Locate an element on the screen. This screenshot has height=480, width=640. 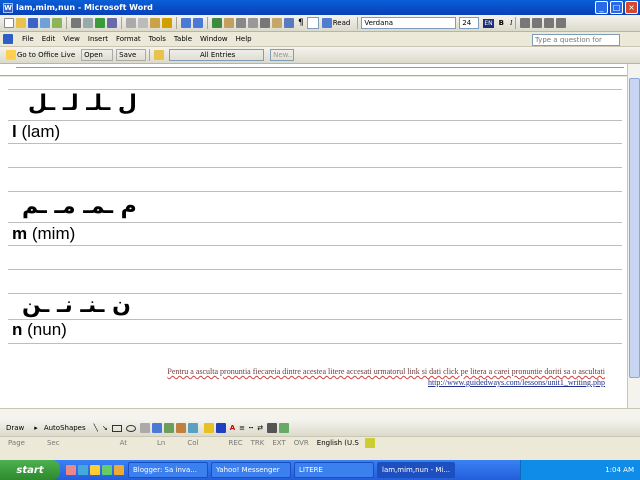
oval-icon is located at coordinates (130, 428).